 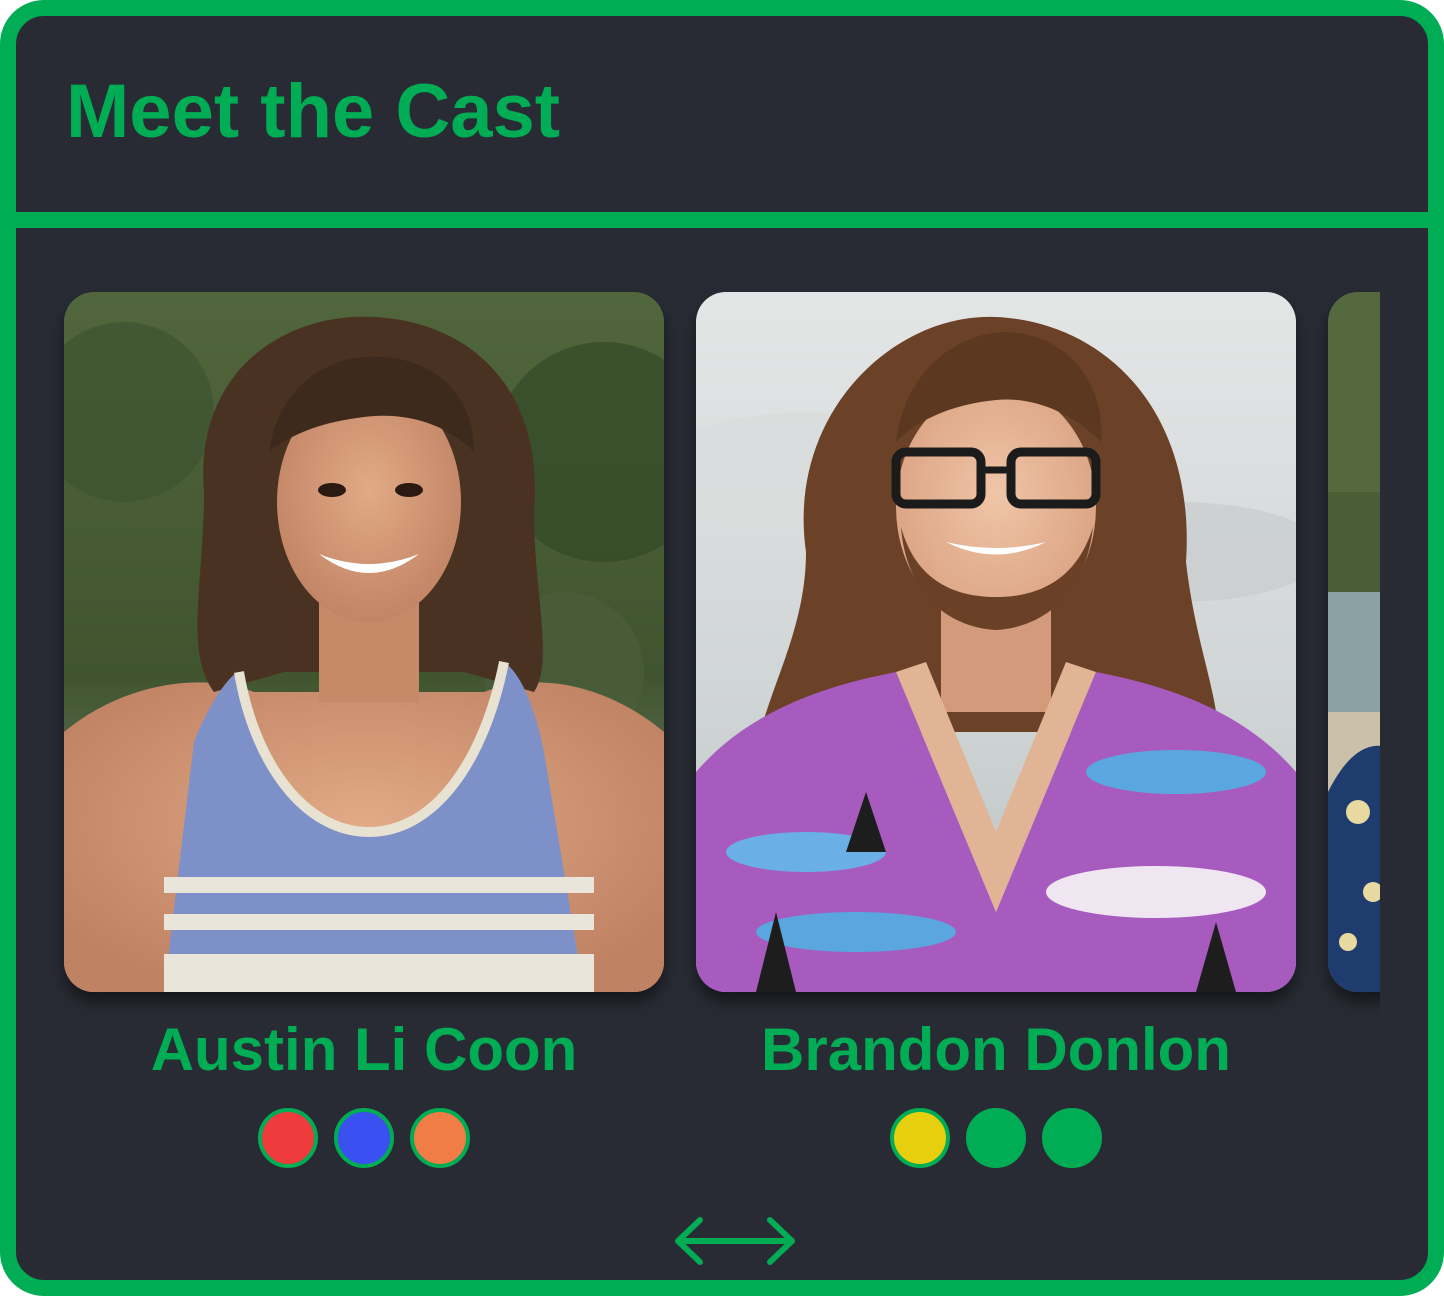 What do you see at coordinates (996, 1049) in the screenshot?
I see `cast-name: Brandon Donlon` at bounding box center [996, 1049].